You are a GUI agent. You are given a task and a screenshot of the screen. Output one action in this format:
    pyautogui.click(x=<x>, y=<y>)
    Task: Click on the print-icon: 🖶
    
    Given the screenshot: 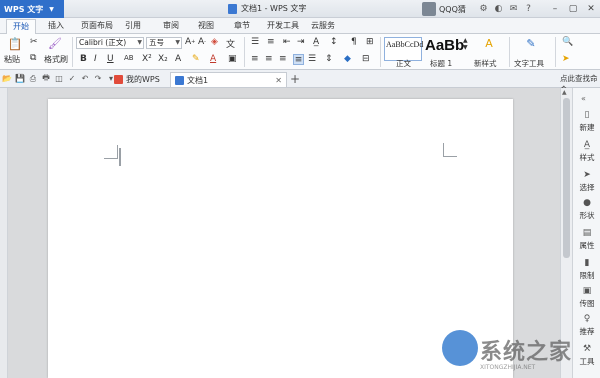 What is the action you would take?
    pyautogui.click(x=46, y=78)
    